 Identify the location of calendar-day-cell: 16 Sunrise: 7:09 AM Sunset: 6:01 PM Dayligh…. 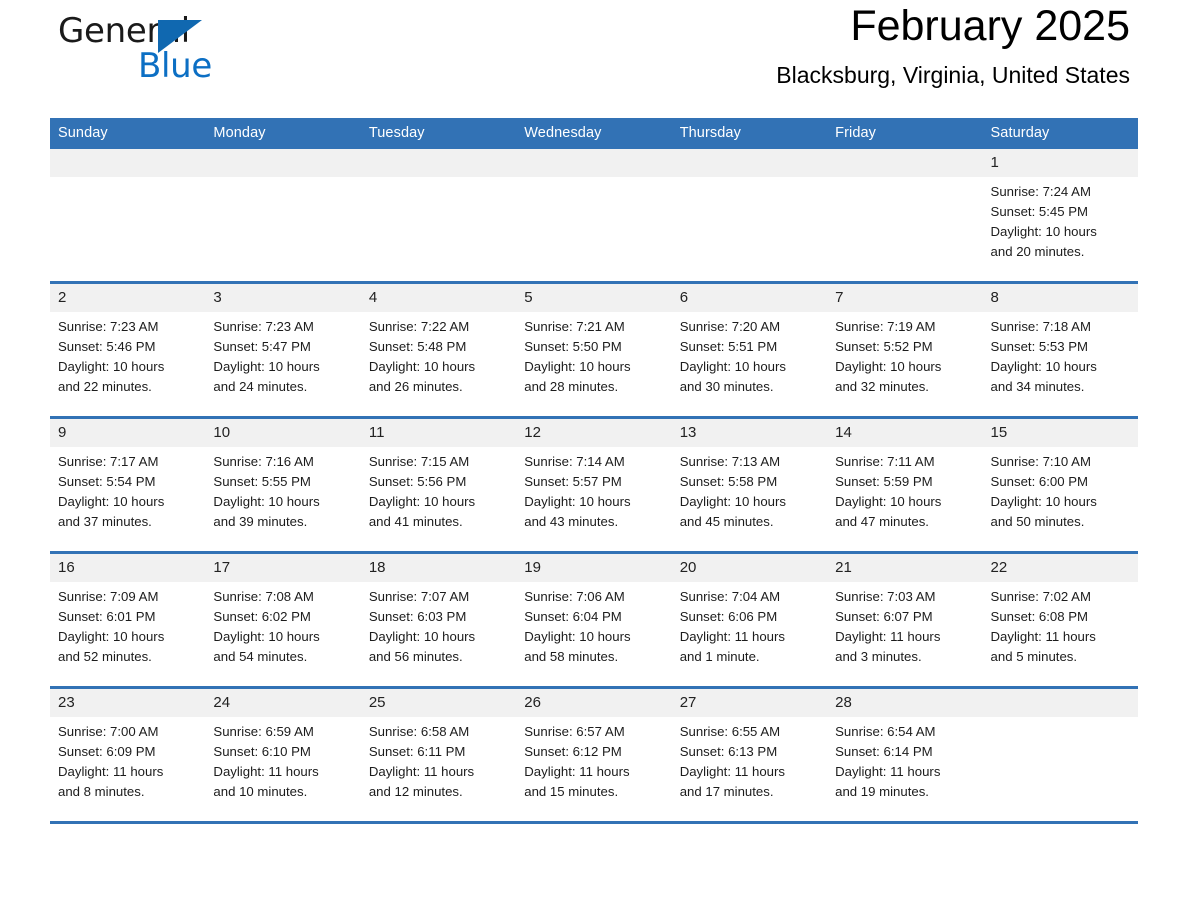
(128, 619).